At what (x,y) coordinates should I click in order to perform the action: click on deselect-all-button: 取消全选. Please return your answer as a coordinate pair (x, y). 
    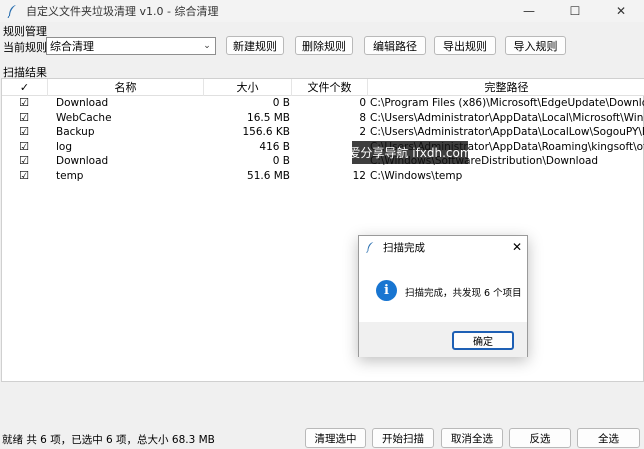
    Looking at the image, I should click on (472, 438).